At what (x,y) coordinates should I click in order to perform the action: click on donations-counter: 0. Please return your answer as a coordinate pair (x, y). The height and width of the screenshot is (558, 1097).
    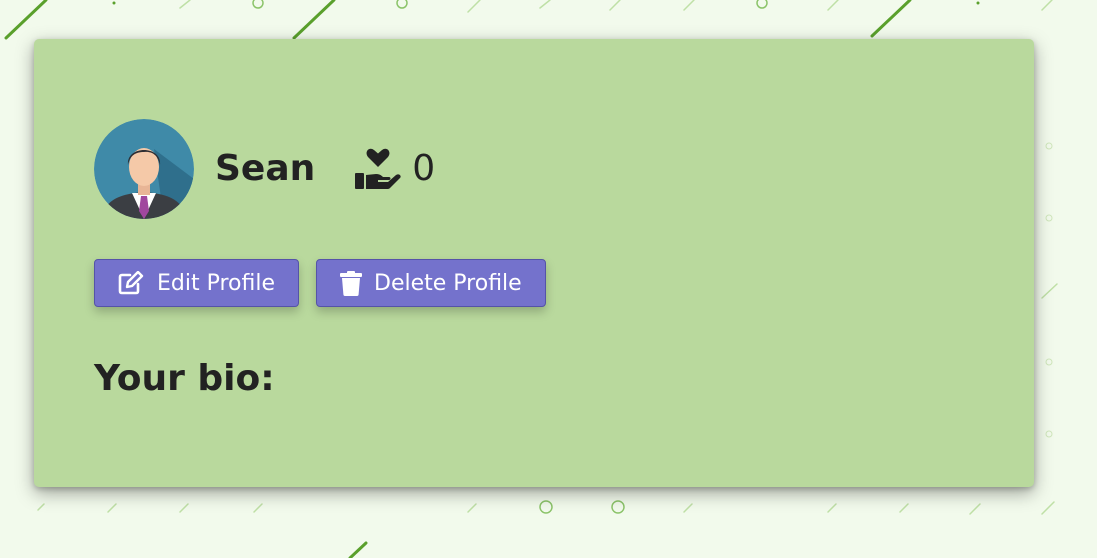
    Looking at the image, I should click on (395, 169).